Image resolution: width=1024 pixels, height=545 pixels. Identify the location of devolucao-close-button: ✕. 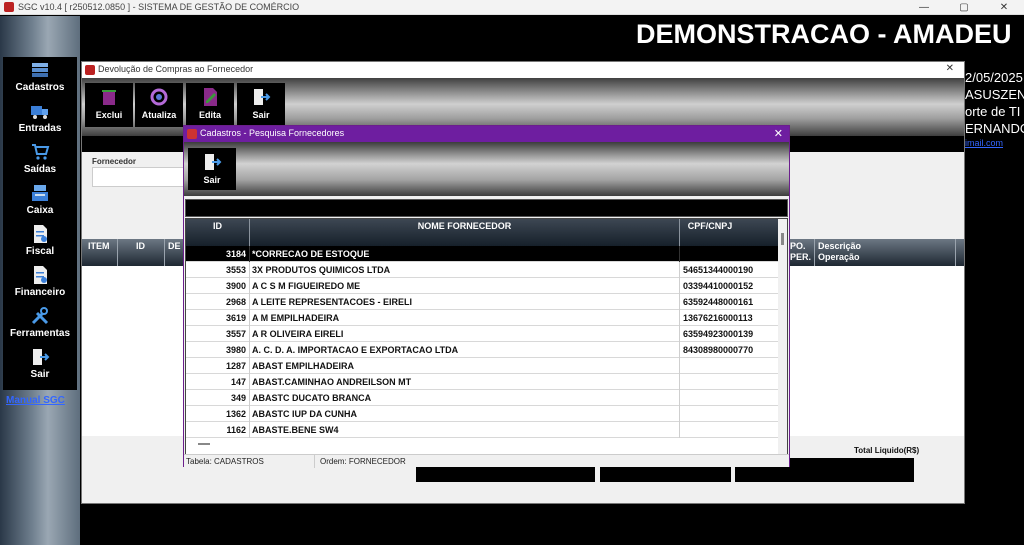
(950, 68).